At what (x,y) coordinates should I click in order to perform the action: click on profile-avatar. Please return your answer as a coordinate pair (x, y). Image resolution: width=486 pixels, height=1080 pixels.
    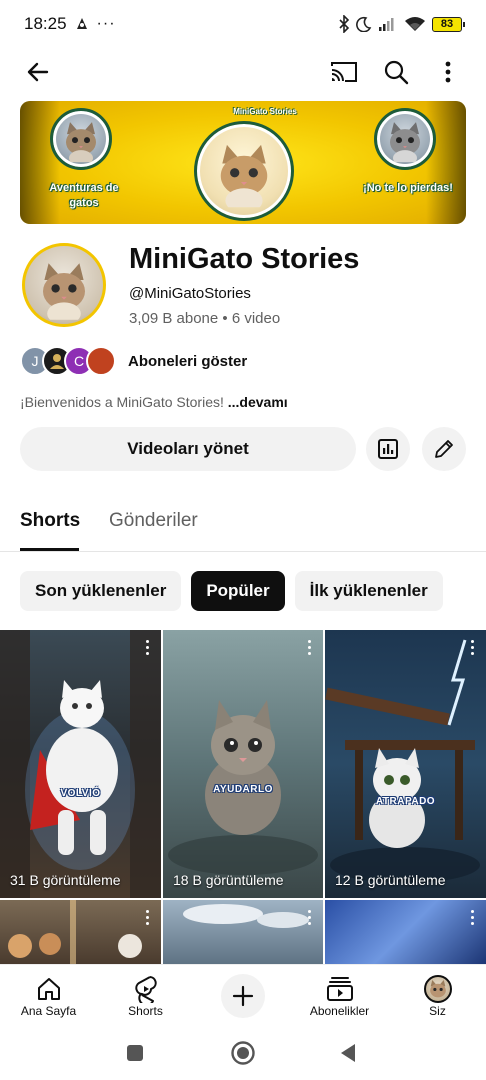
    Looking at the image, I should click on (437, 989).